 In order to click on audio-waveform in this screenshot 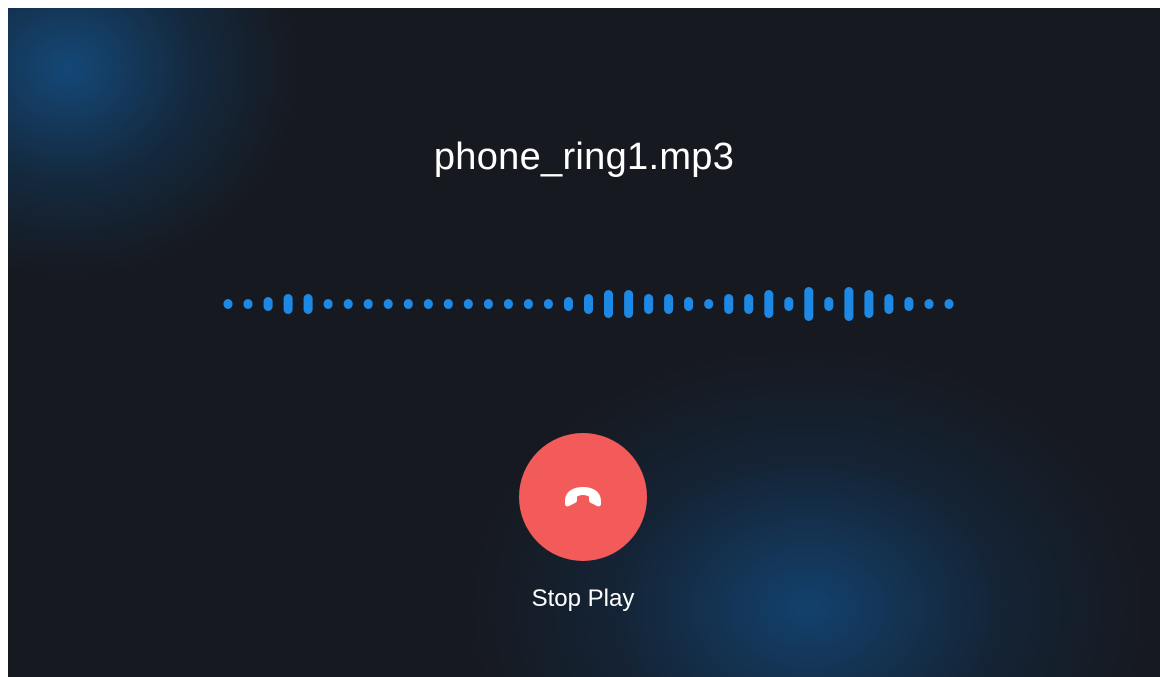, I will do `click(588, 304)`.